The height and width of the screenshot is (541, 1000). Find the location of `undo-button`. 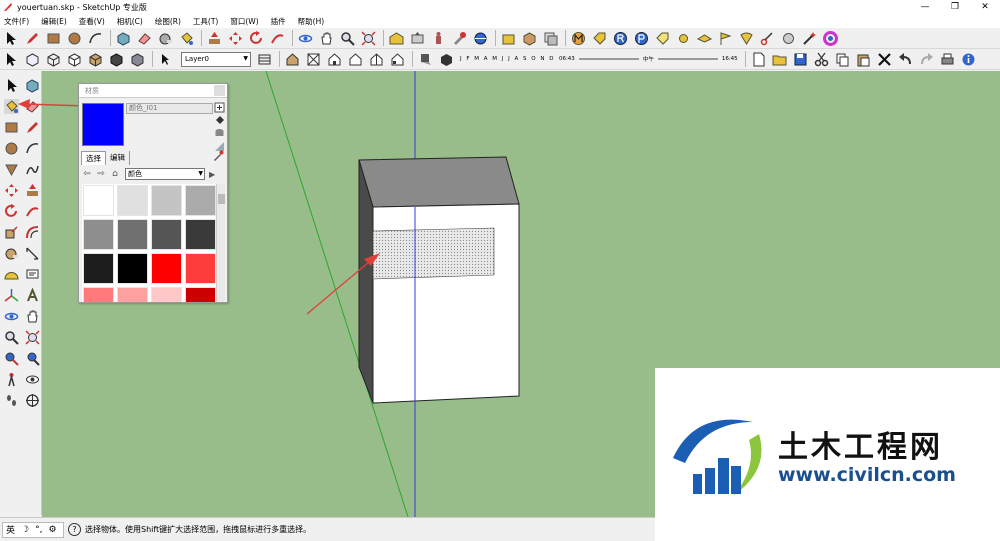

undo-button is located at coordinates (905, 59).